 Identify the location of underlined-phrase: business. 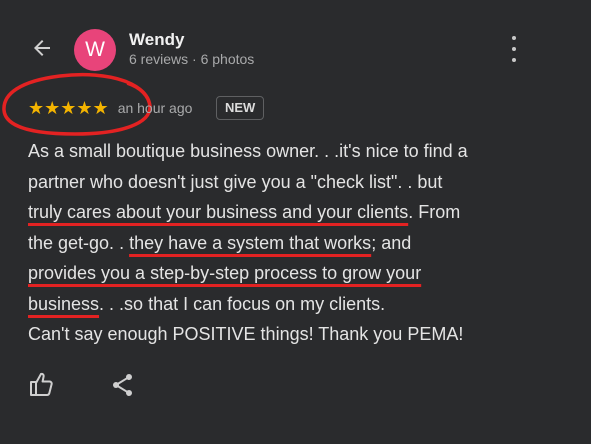
(64, 303).